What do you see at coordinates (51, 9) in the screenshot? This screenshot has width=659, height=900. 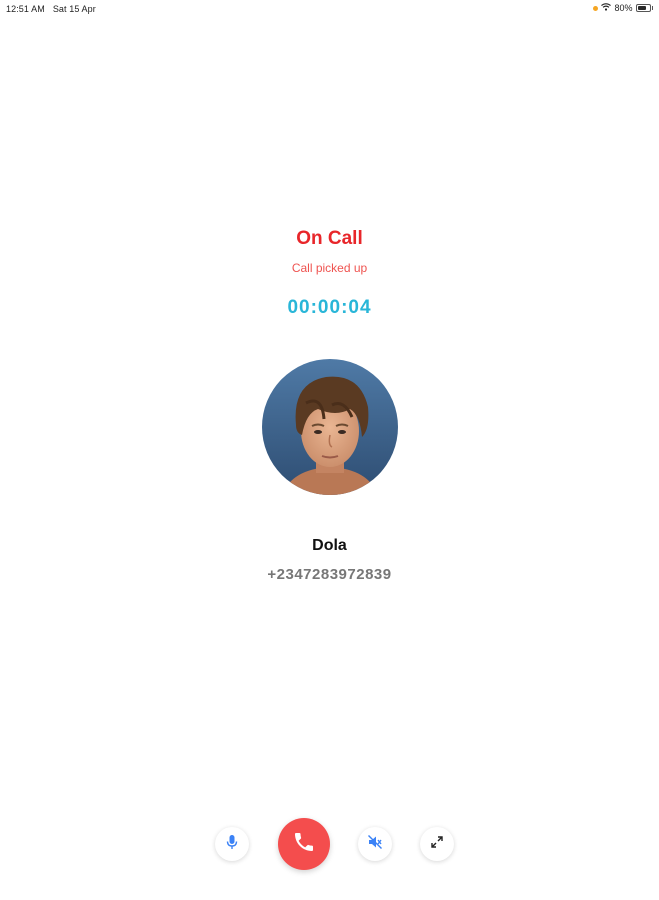 I see `status-bar-left: 12:51 AM Sat 15 Apr` at bounding box center [51, 9].